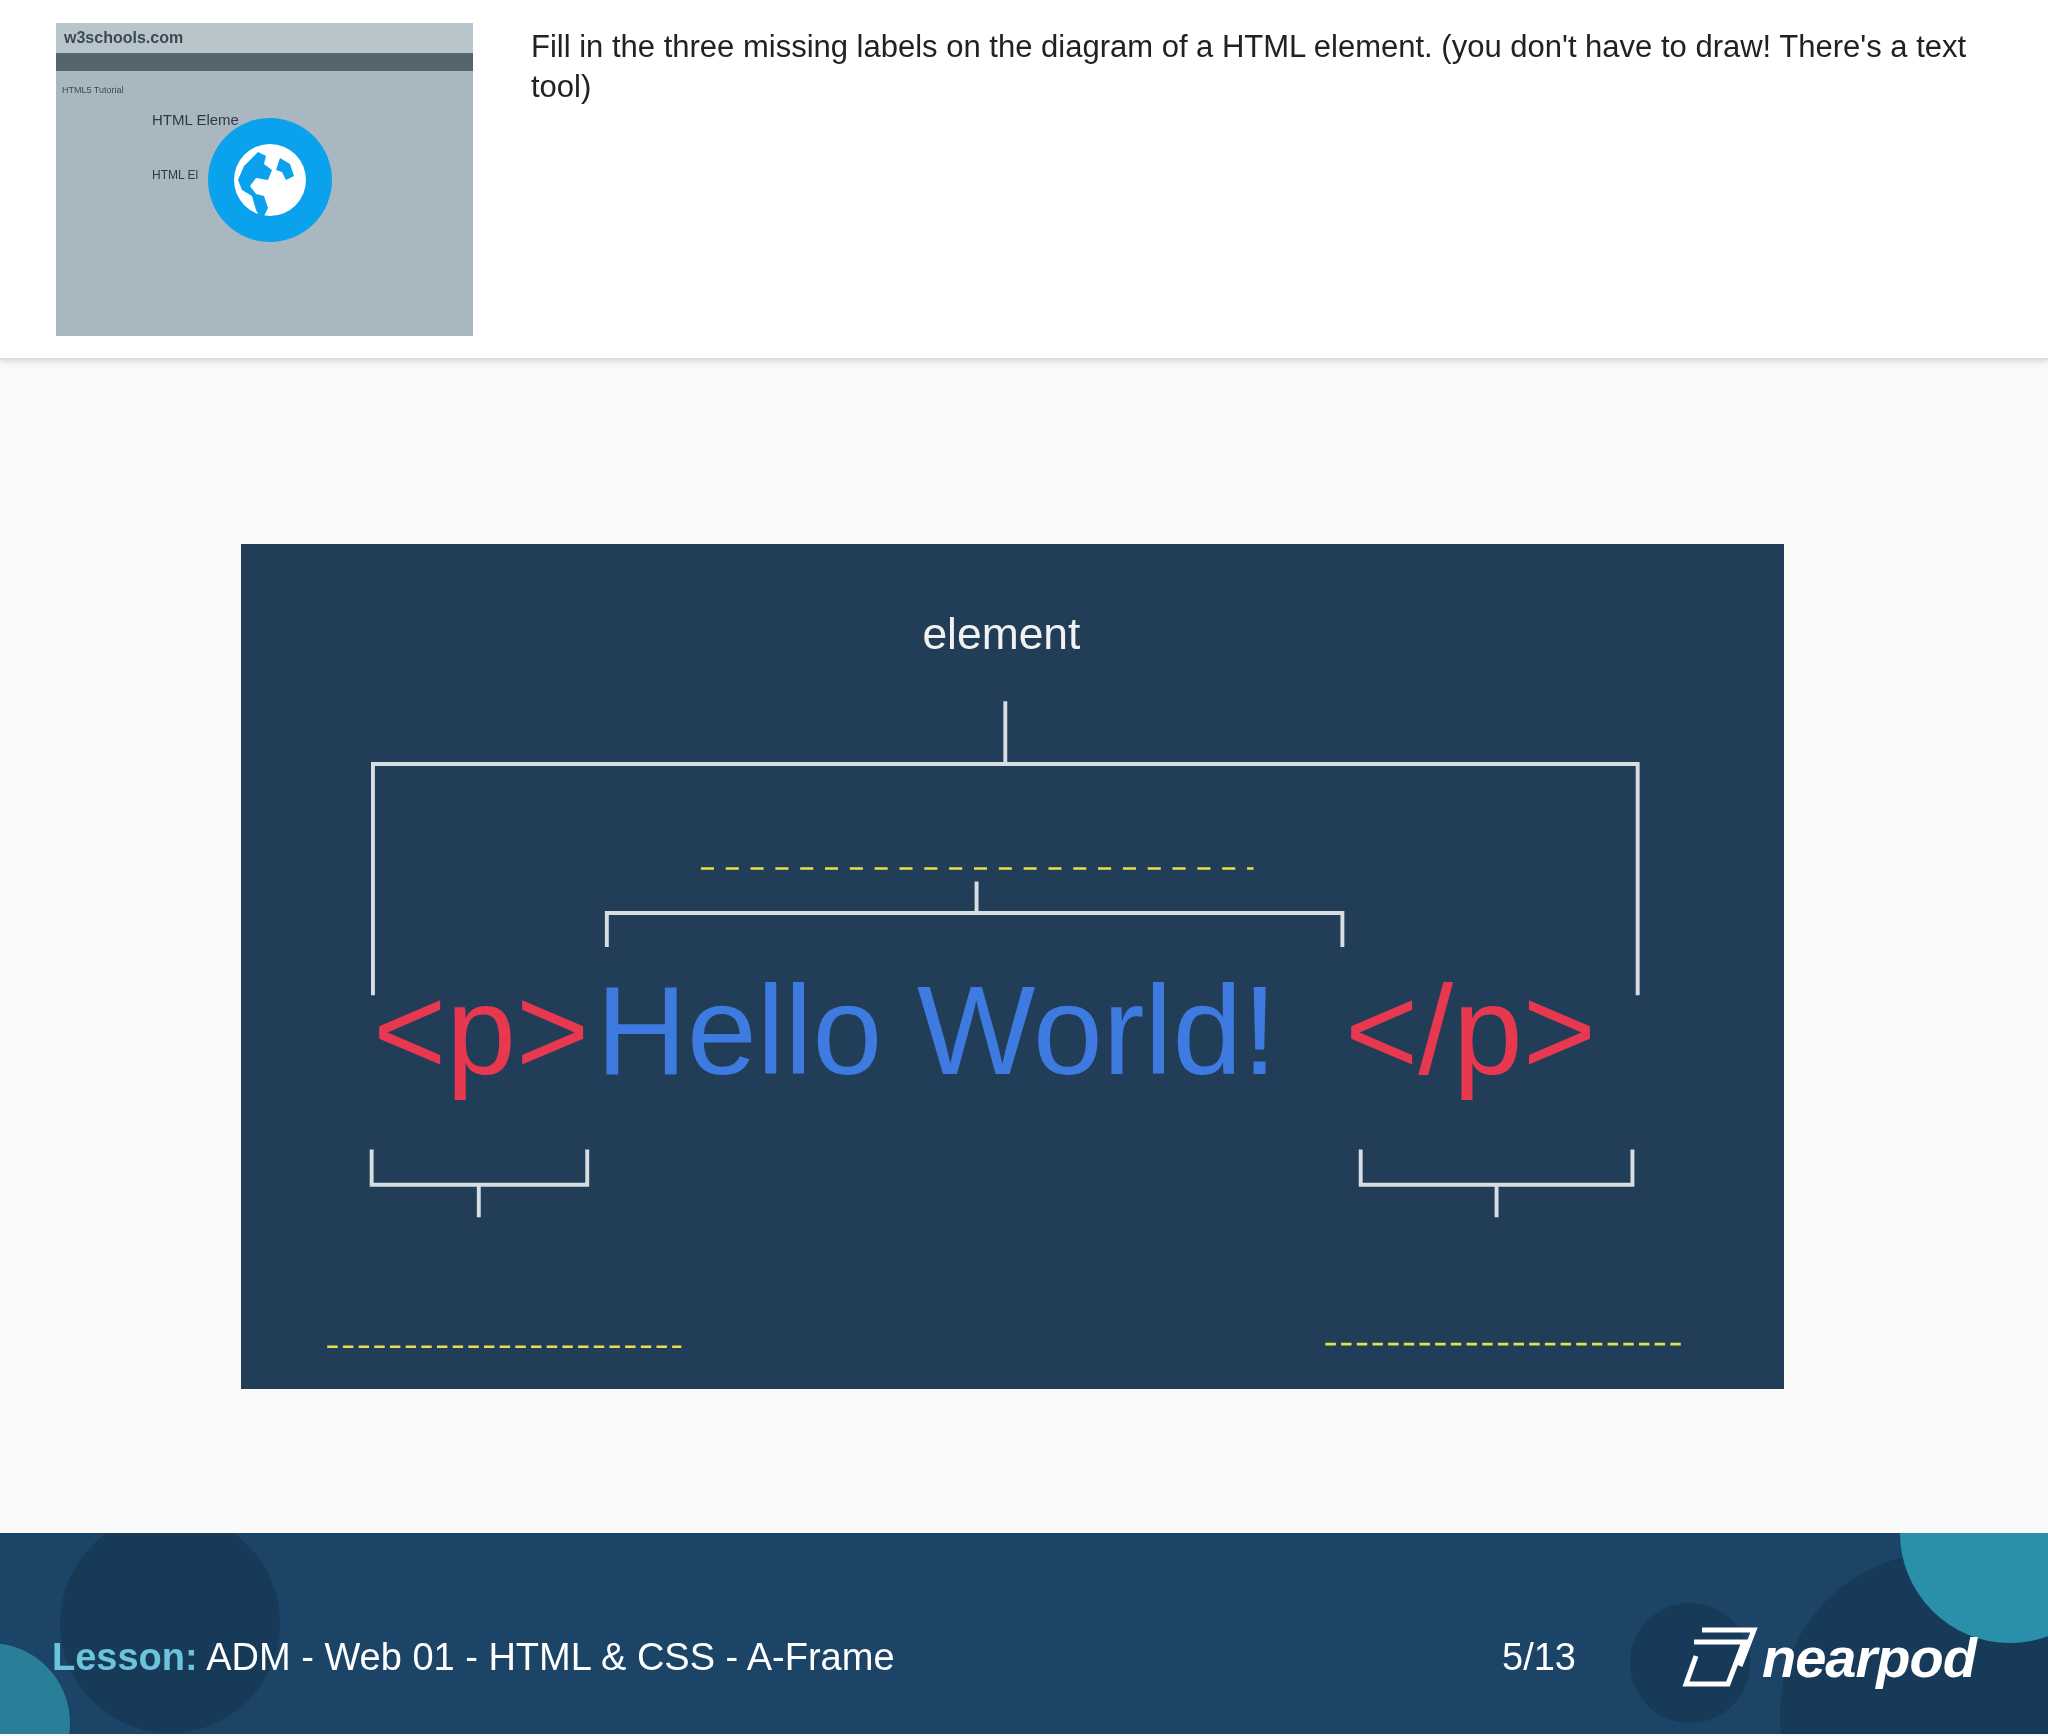  What do you see at coordinates (474, 1657) in the screenshot?
I see `lesson-title: Lesson: ADM - Web 01 - HTML & CSS - A-Frame` at bounding box center [474, 1657].